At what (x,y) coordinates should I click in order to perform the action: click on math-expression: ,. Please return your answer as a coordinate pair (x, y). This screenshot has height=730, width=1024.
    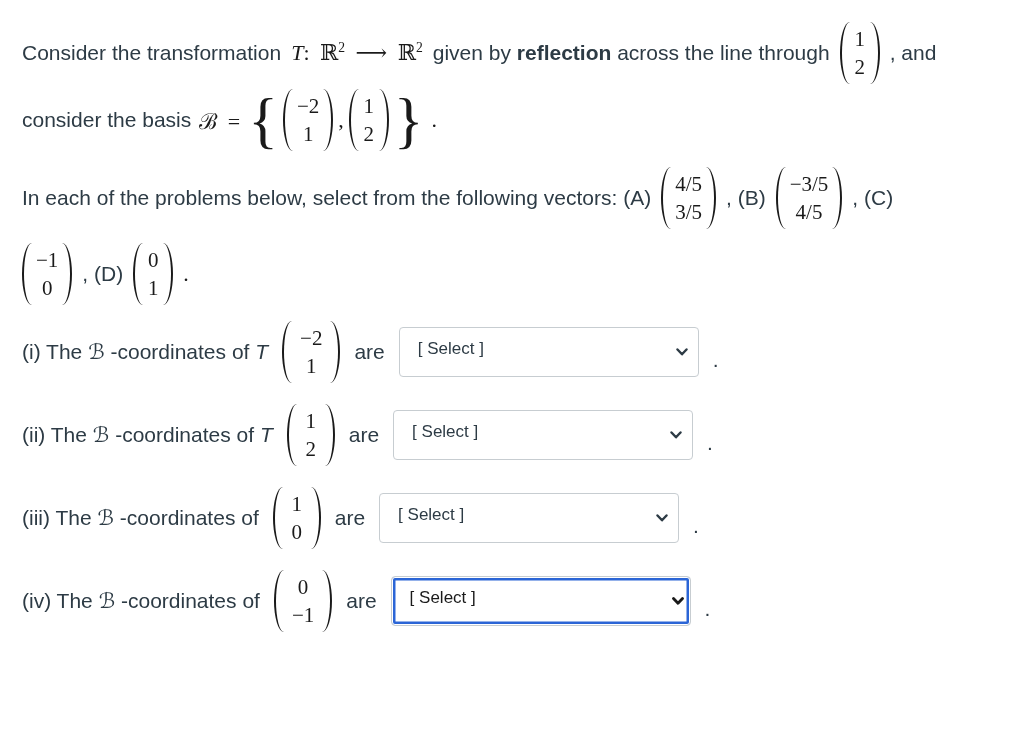
    Looking at the image, I should click on (341, 120).